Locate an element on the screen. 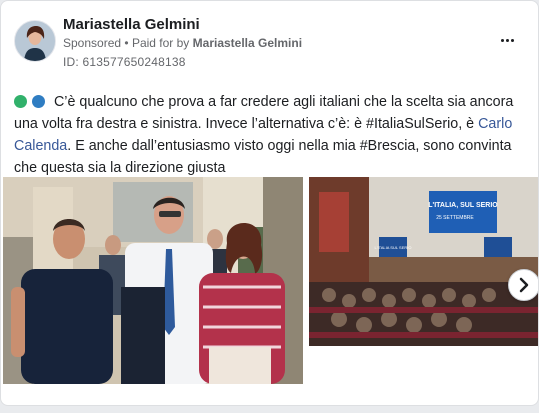 The height and width of the screenshot is (413, 539). chevron-right-icon is located at coordinates (524, 285).